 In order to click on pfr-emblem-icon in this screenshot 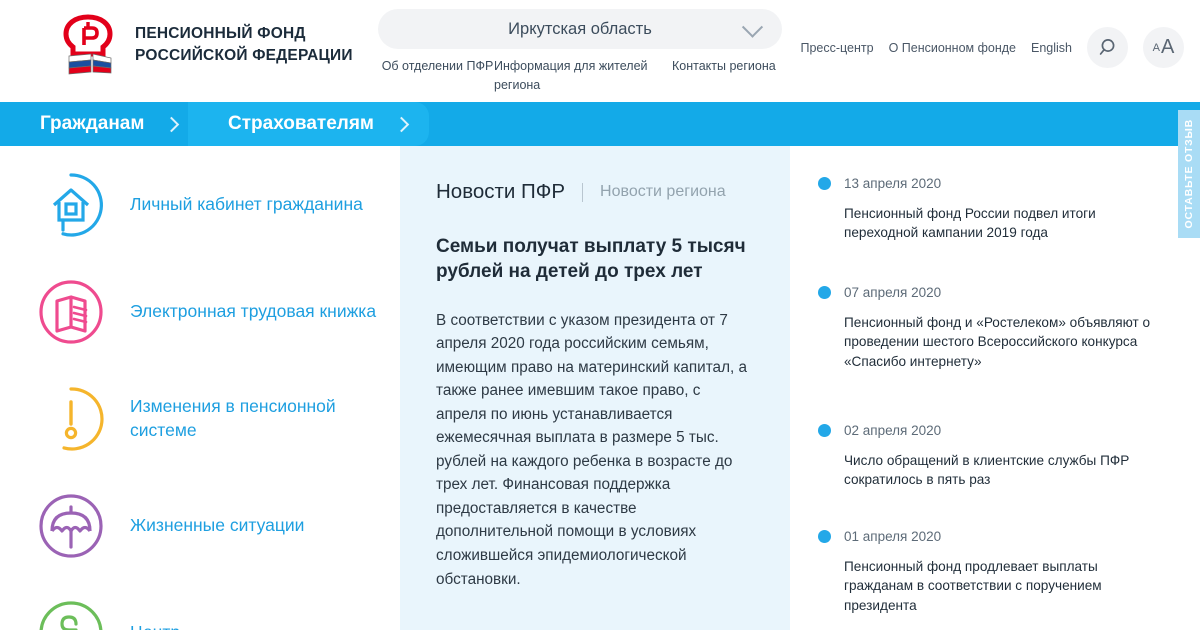, I will do `click(88, 44)`.